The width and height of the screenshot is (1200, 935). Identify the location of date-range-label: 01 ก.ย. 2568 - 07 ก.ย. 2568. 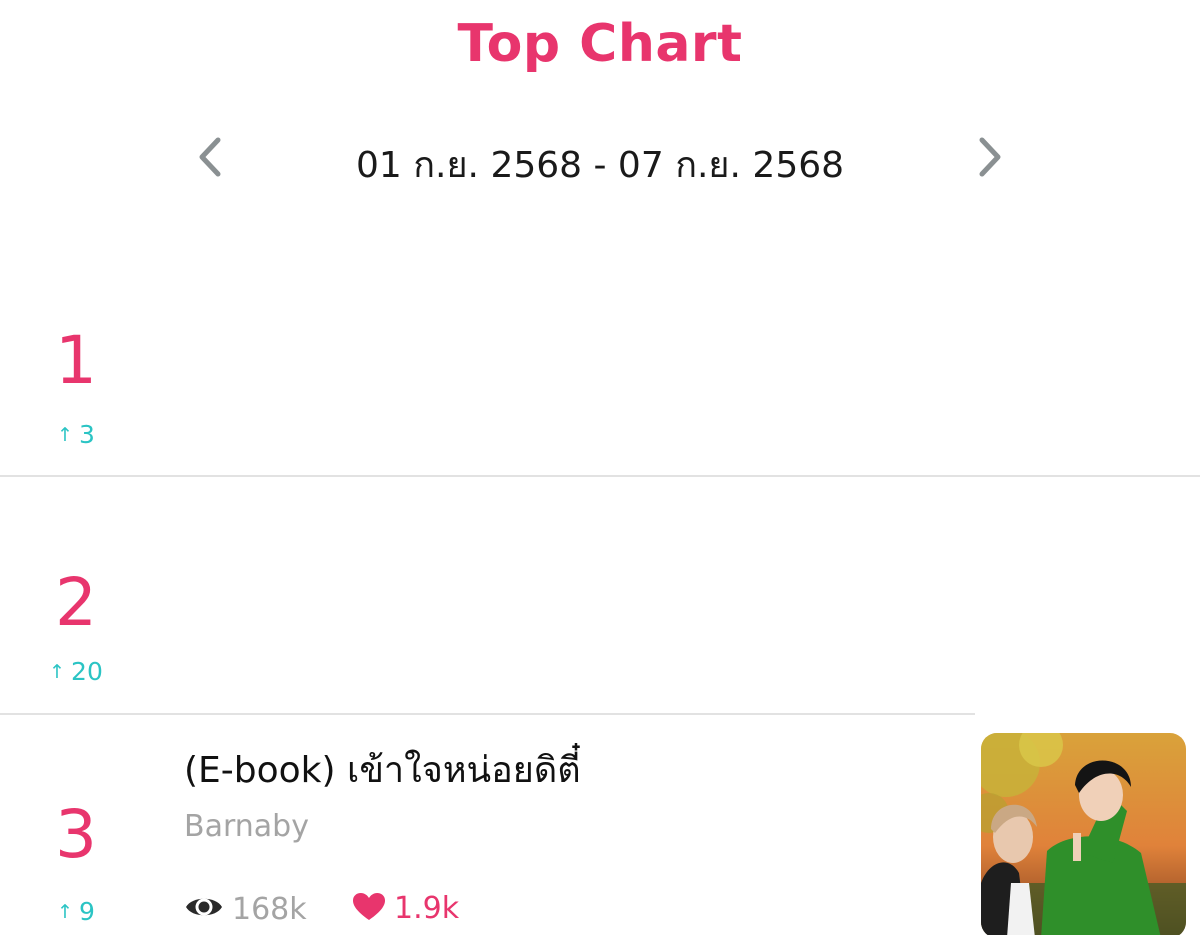
(600, 165).